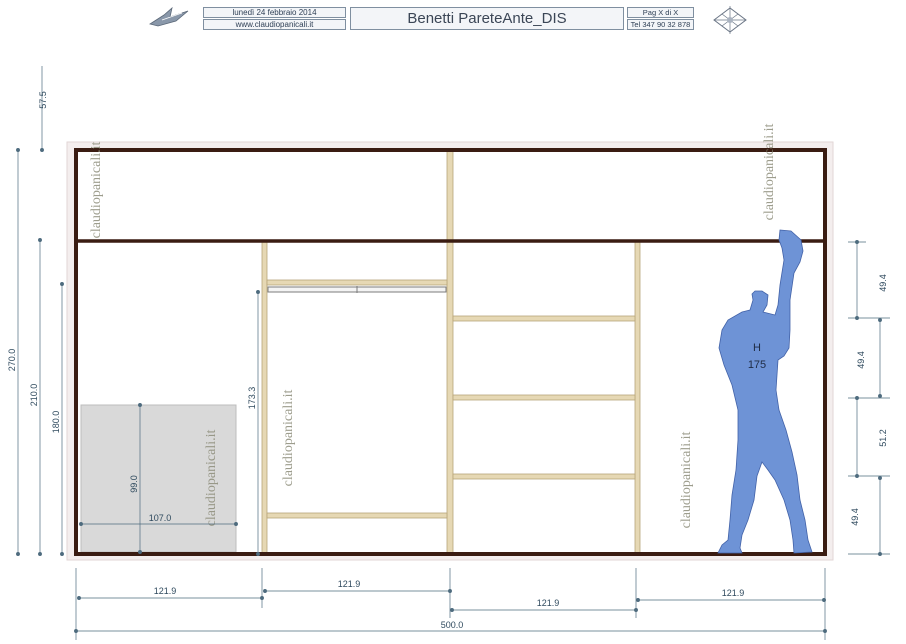 Image resolution: width=906 pixels, height=644 pixels. What do you see at coordinates (288, 437) in the screenshot?
I see `watermark-hanging: claudiopanicali.it` at bounding box center [288, 437].